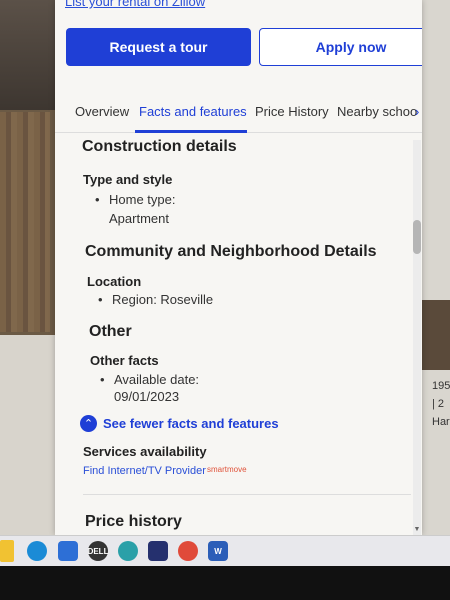  I want to click on apply-now-button: Apply now, so click(340, 47).